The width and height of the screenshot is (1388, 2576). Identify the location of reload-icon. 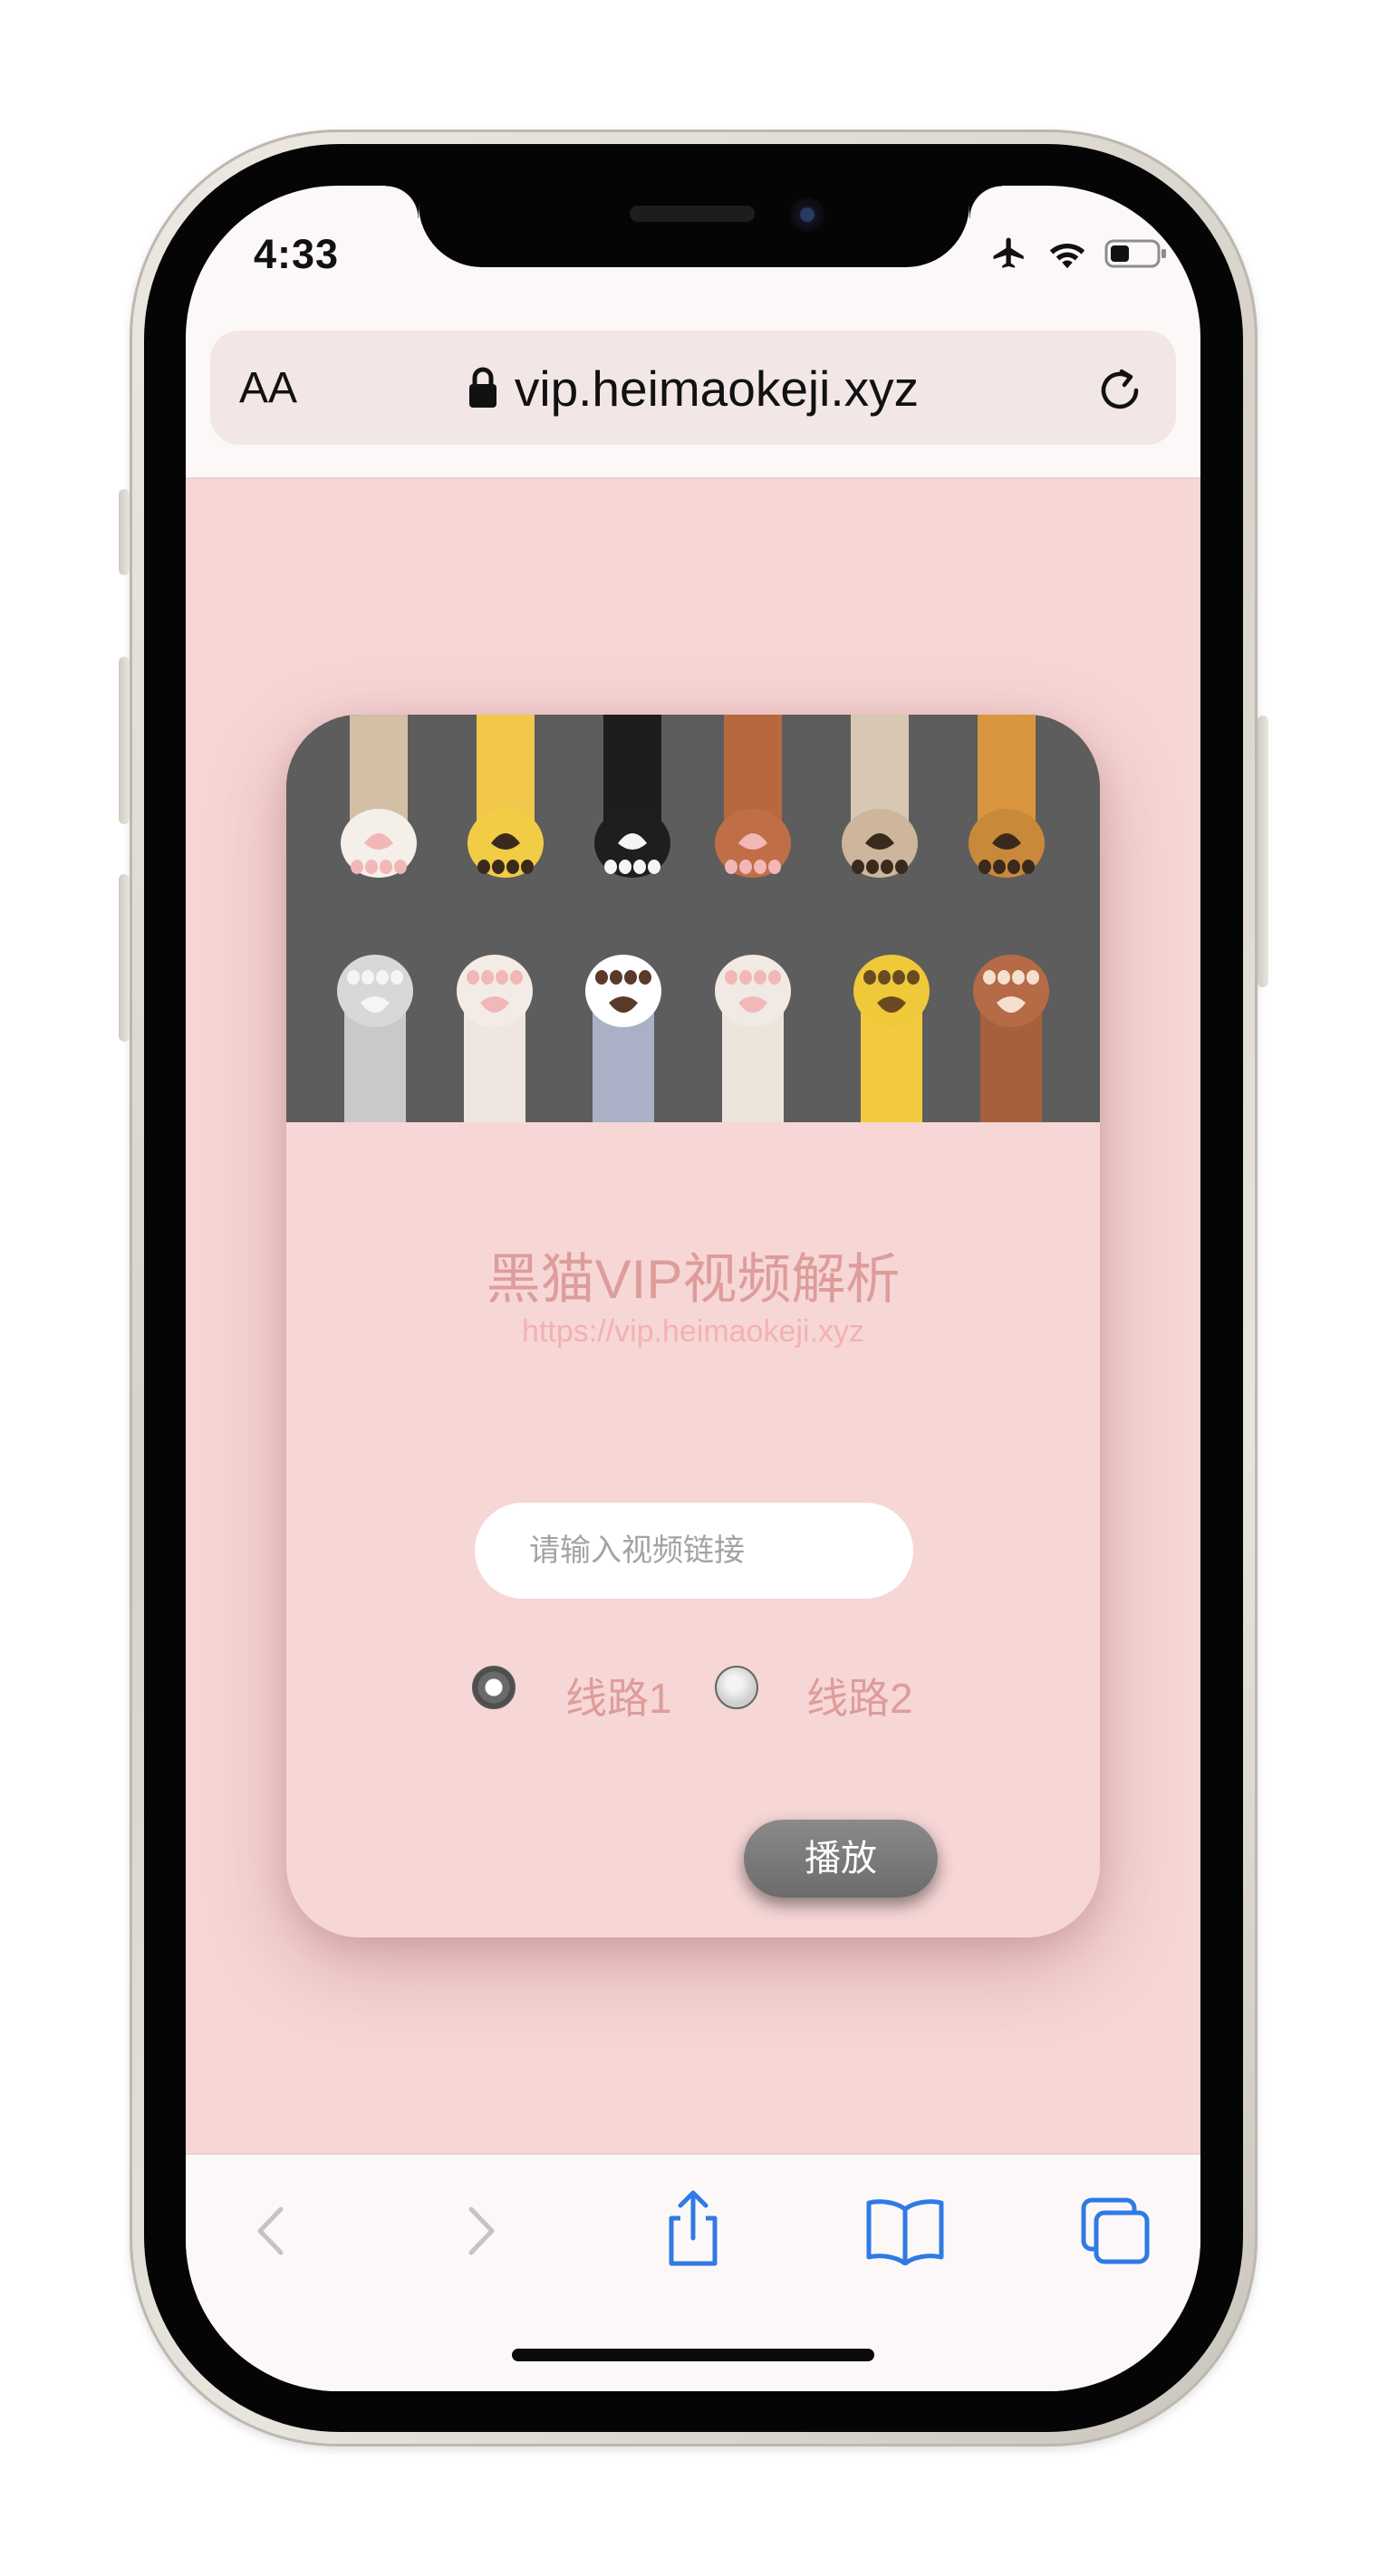
(1119, 388).